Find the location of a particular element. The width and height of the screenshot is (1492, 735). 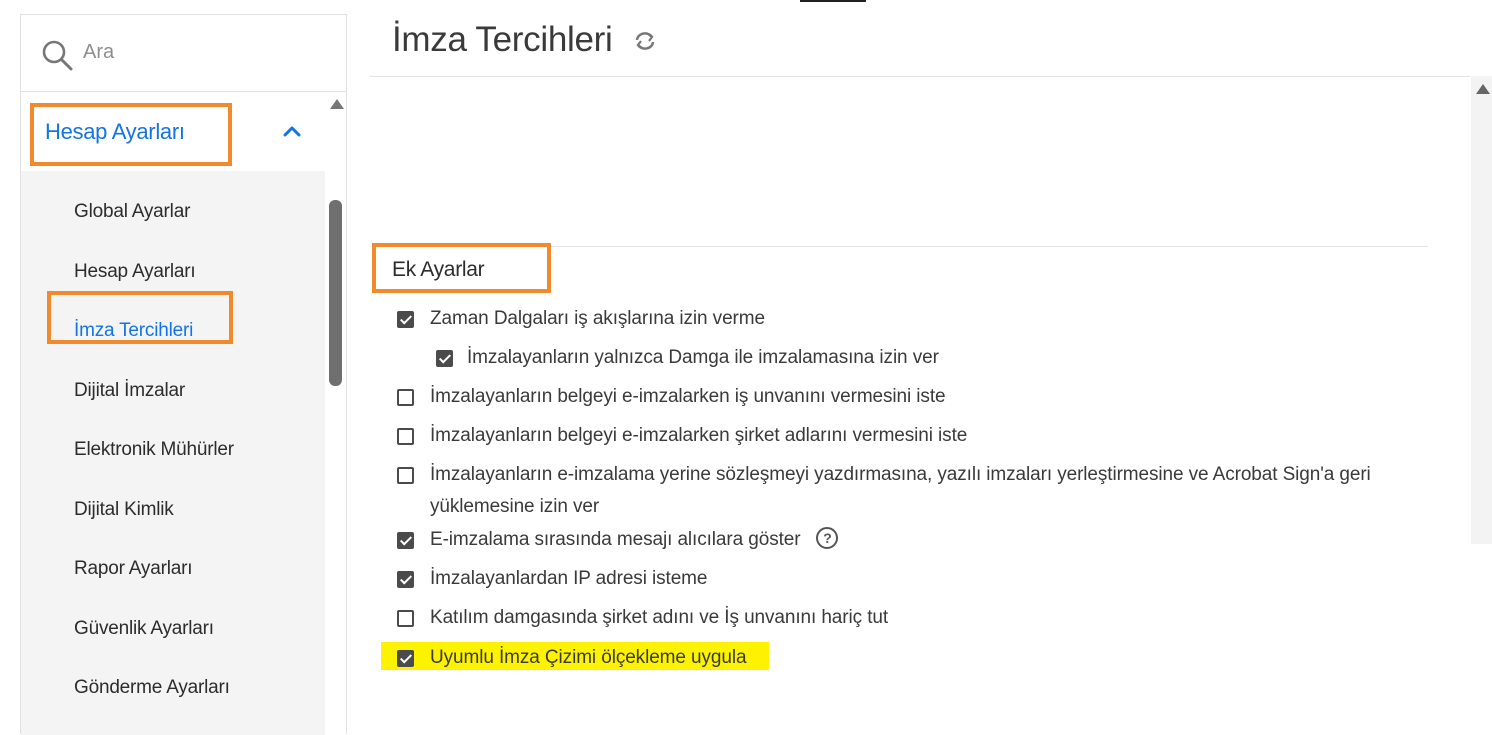

sidebar-item-digital-identity: Dijital Kimlik is located at coordinates (124, 510).